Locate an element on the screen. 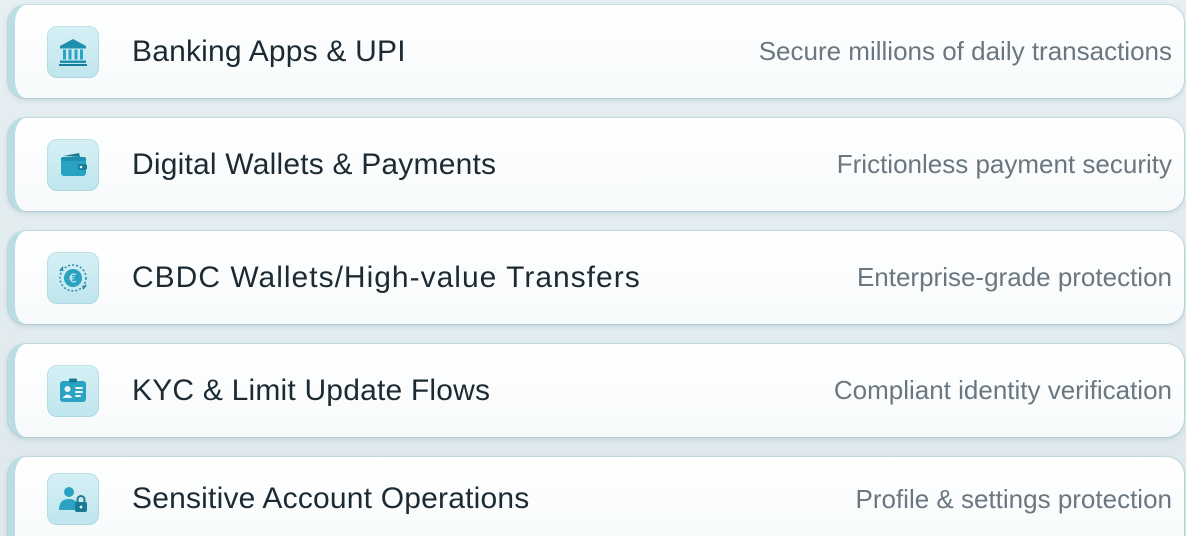 This screenshot has height=536, width=1186. user-lock-icon-tile is located at coordinates (73, 499).